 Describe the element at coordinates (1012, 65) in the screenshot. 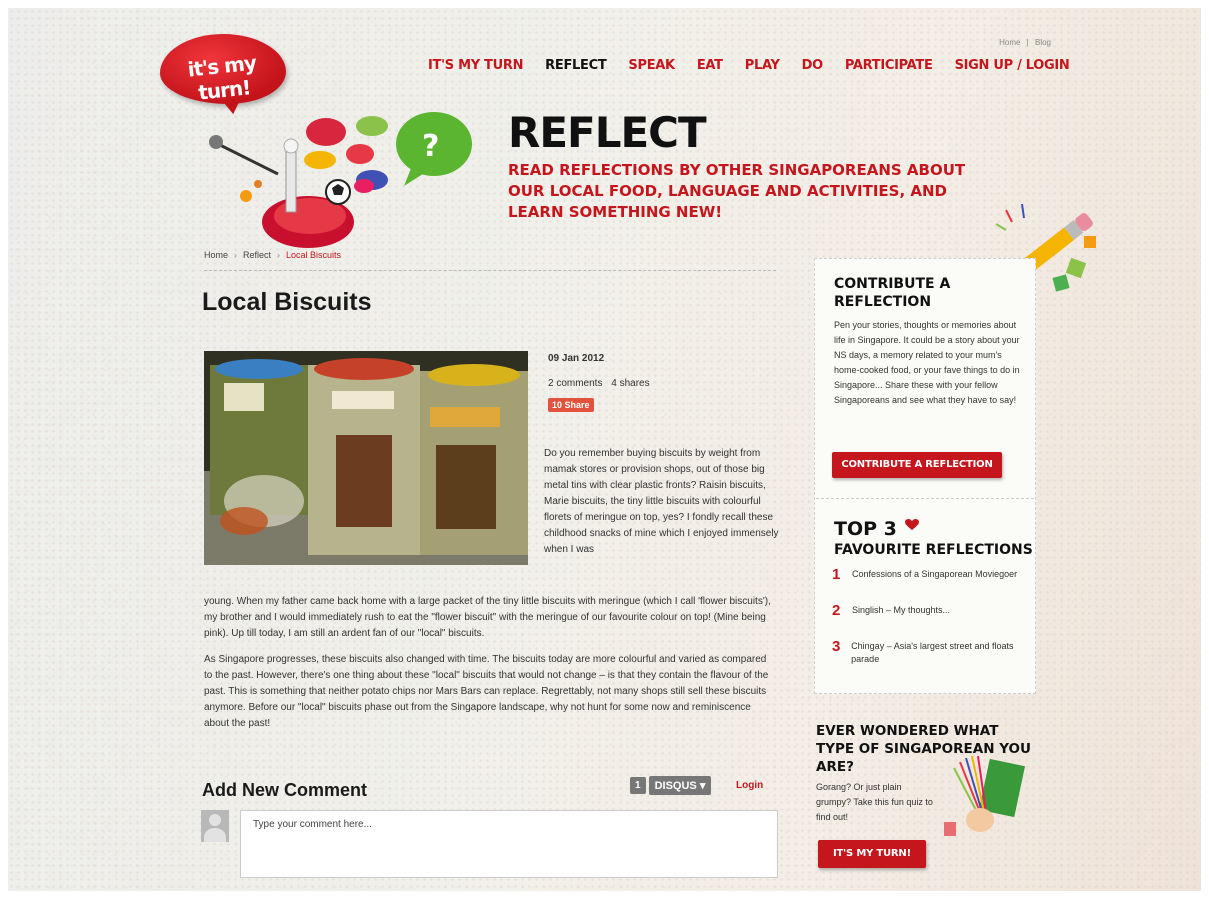

I see `nav-signup-login: SIGN UP / LOGIN` at that location.